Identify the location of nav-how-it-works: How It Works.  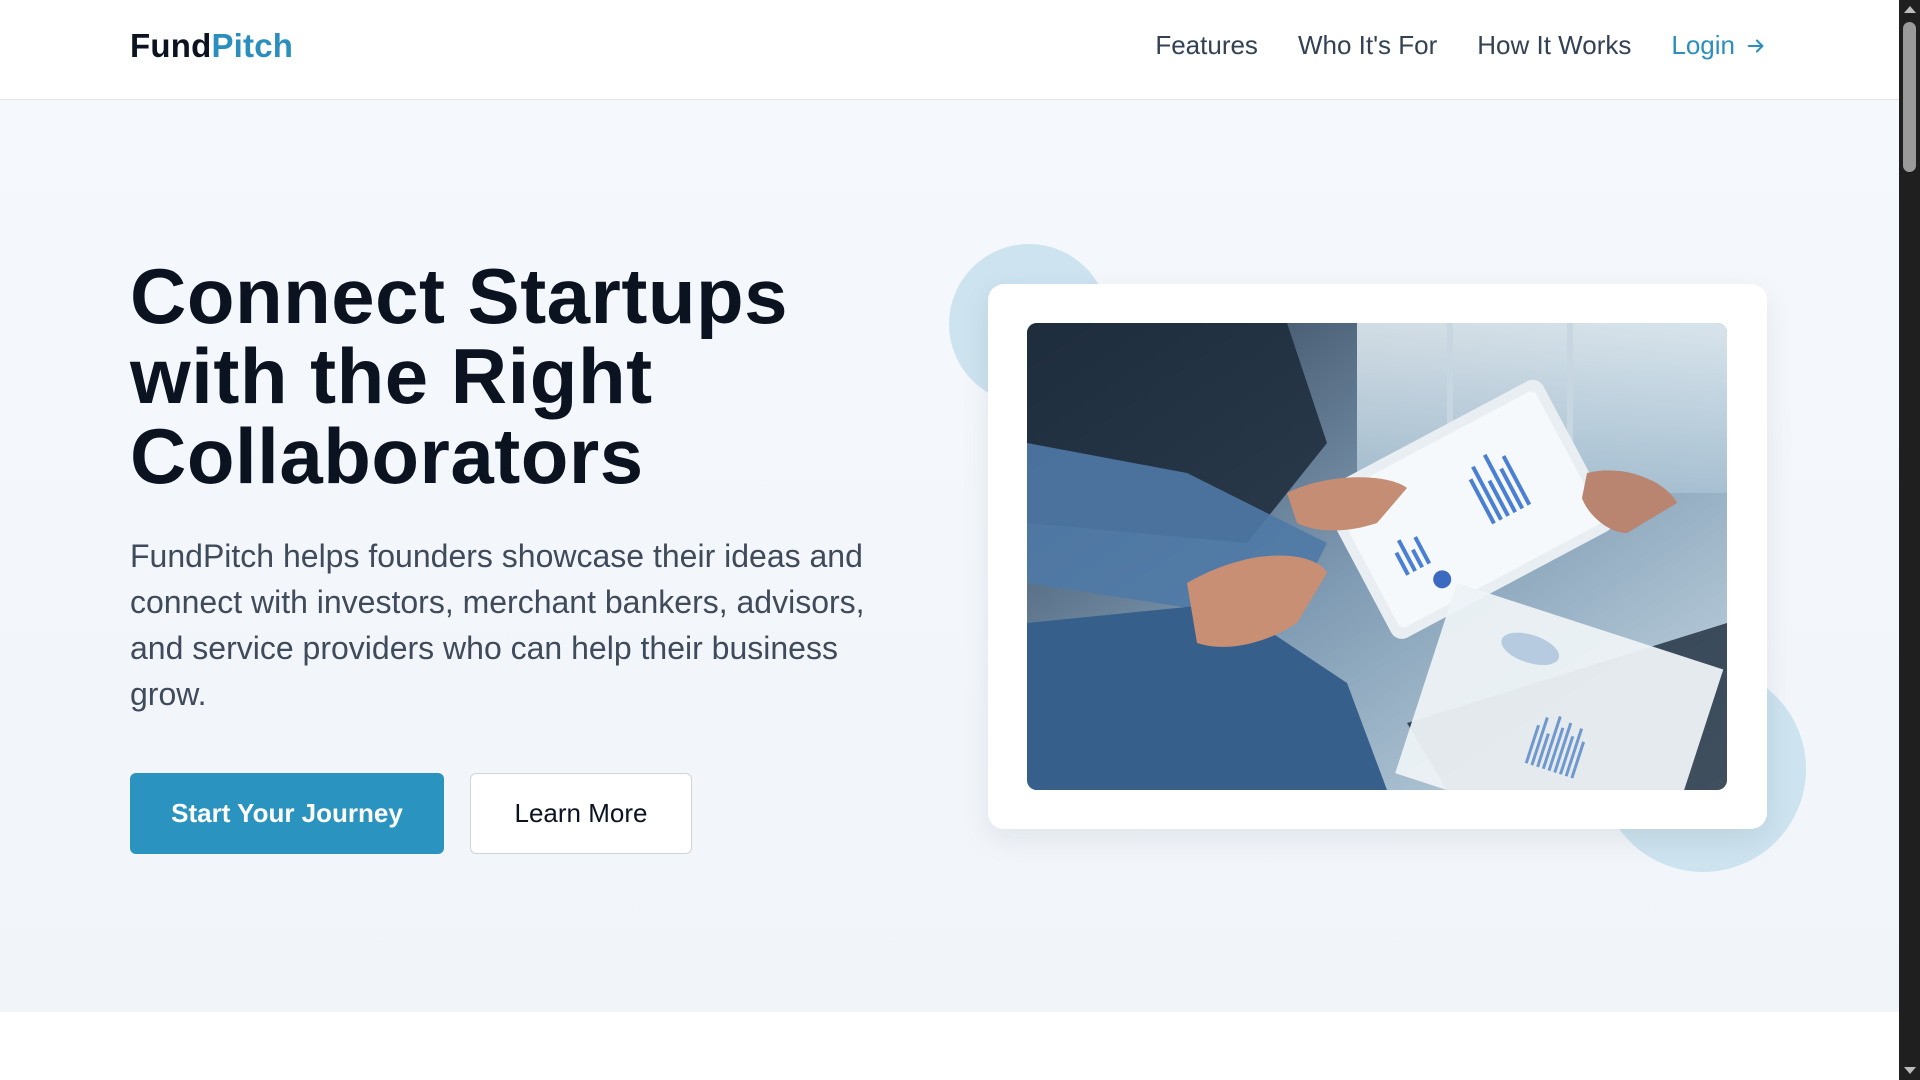
(1554, 45).